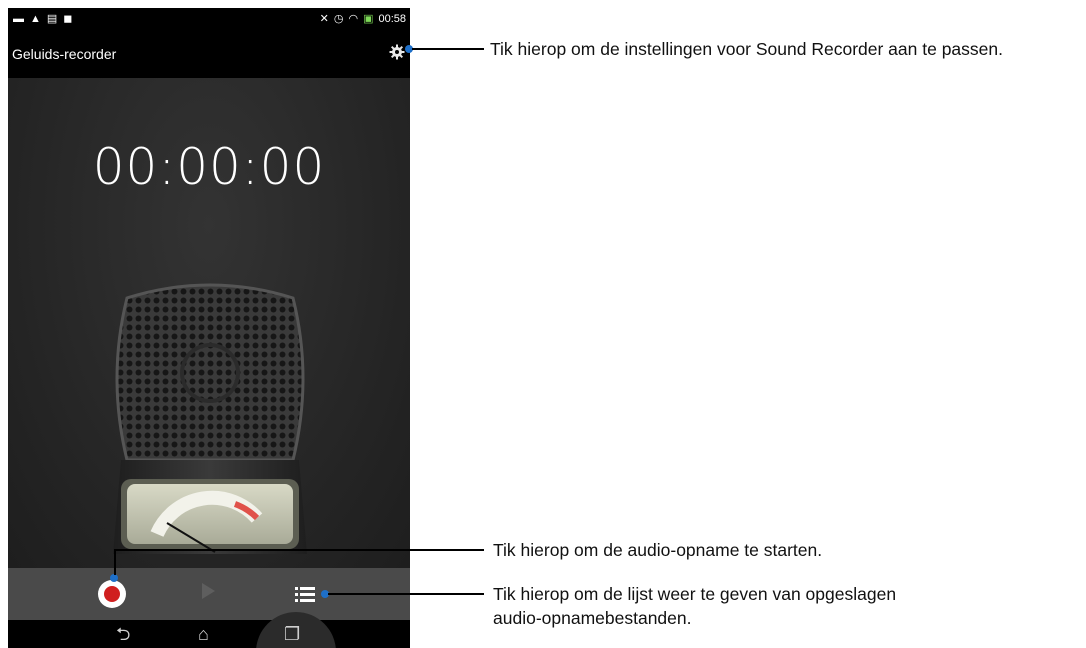 This screenshot has height=648, width=1086. Describe the element at coordinates (324, 19) in the screenshot. I see `mute-icon: ✕` at that location.